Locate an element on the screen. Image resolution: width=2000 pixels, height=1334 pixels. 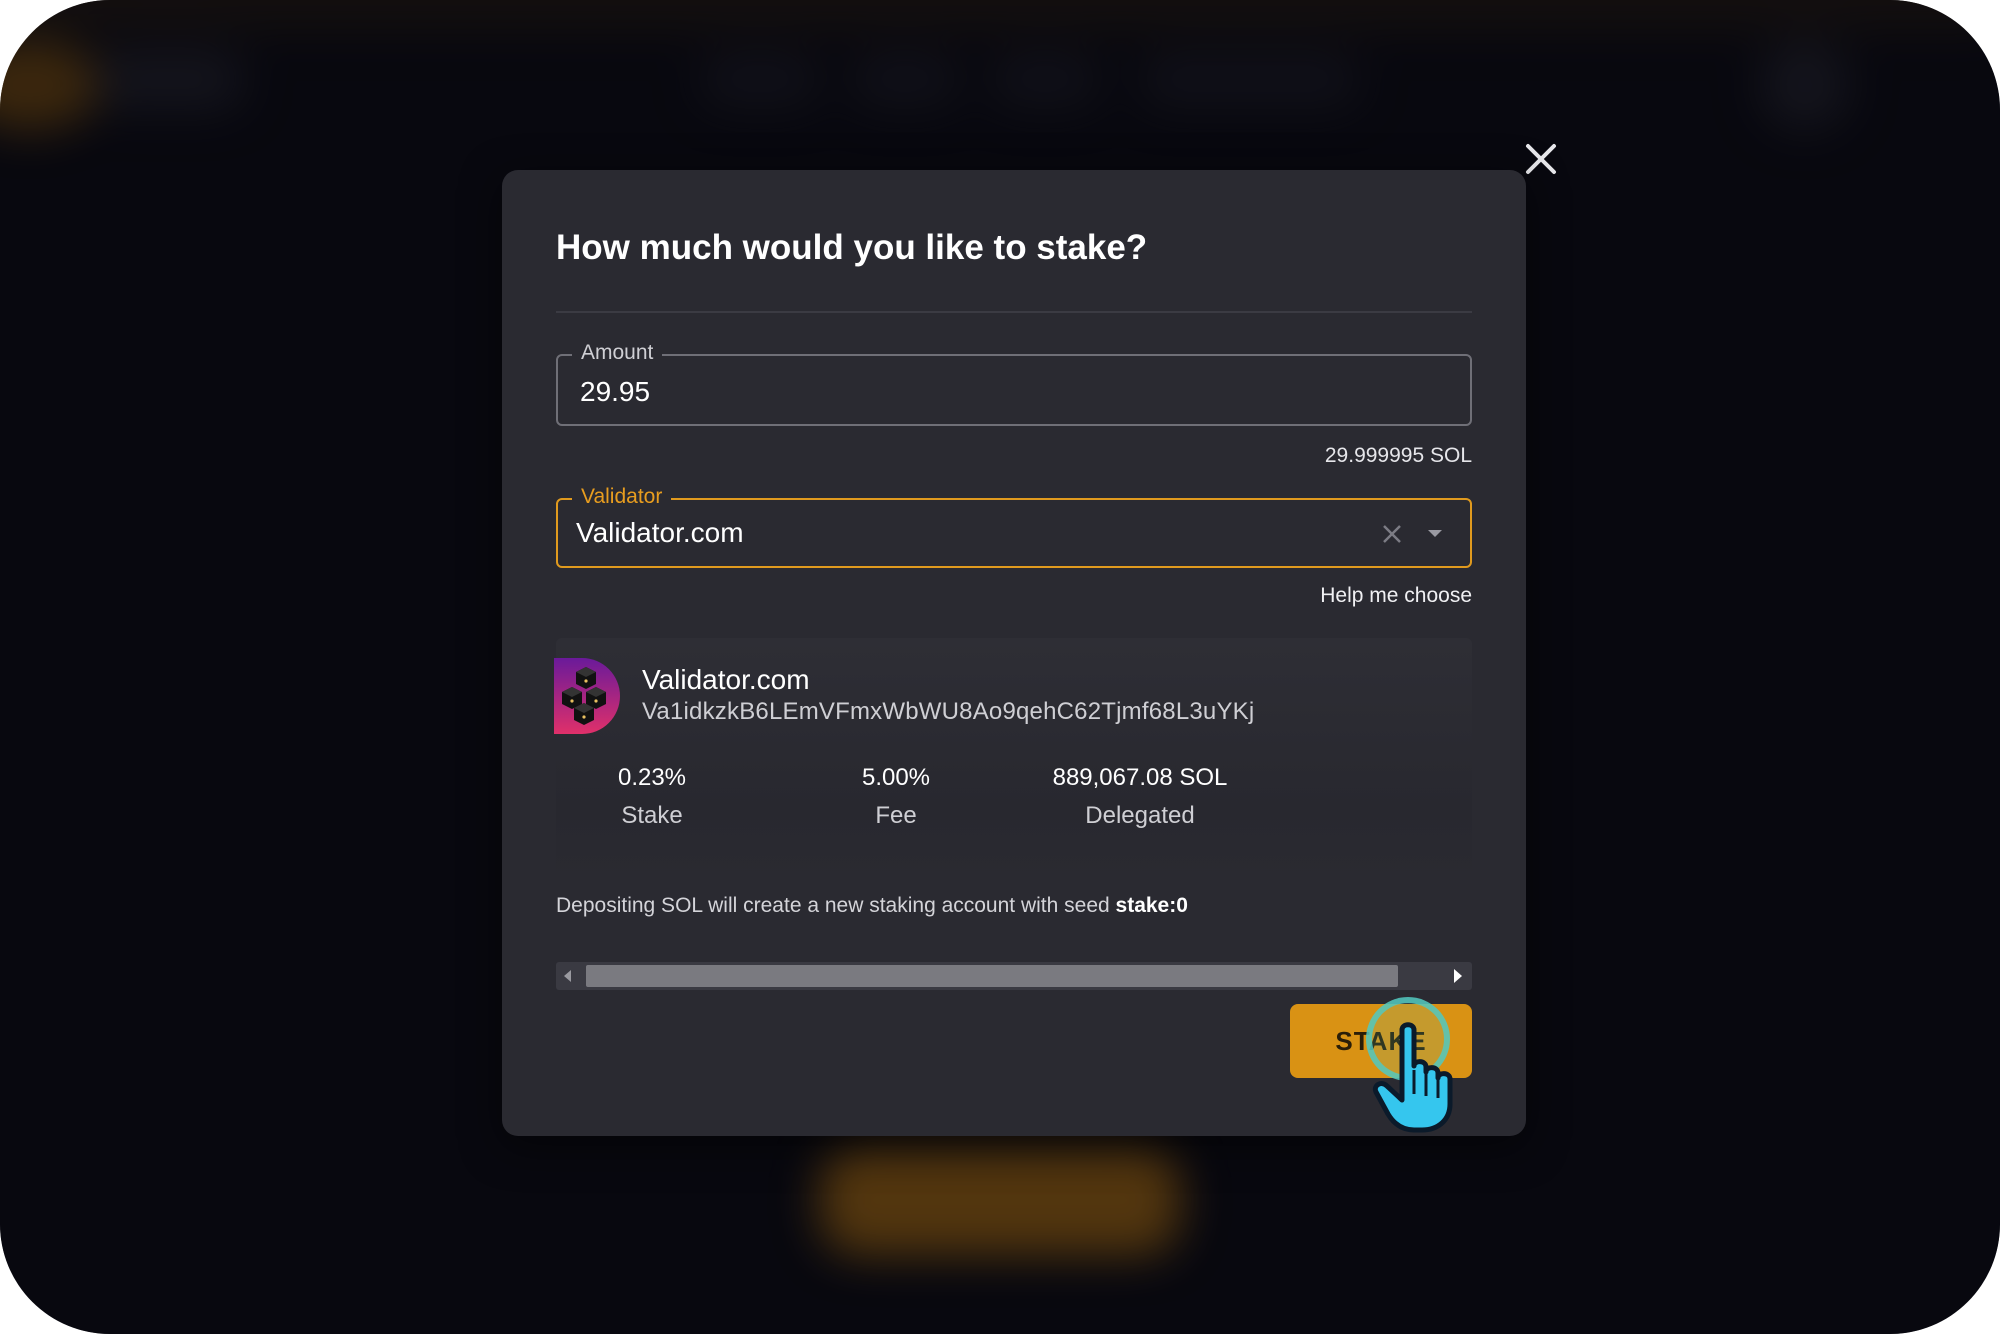
amount-field: Amount is located at coordinates (1014, 383).